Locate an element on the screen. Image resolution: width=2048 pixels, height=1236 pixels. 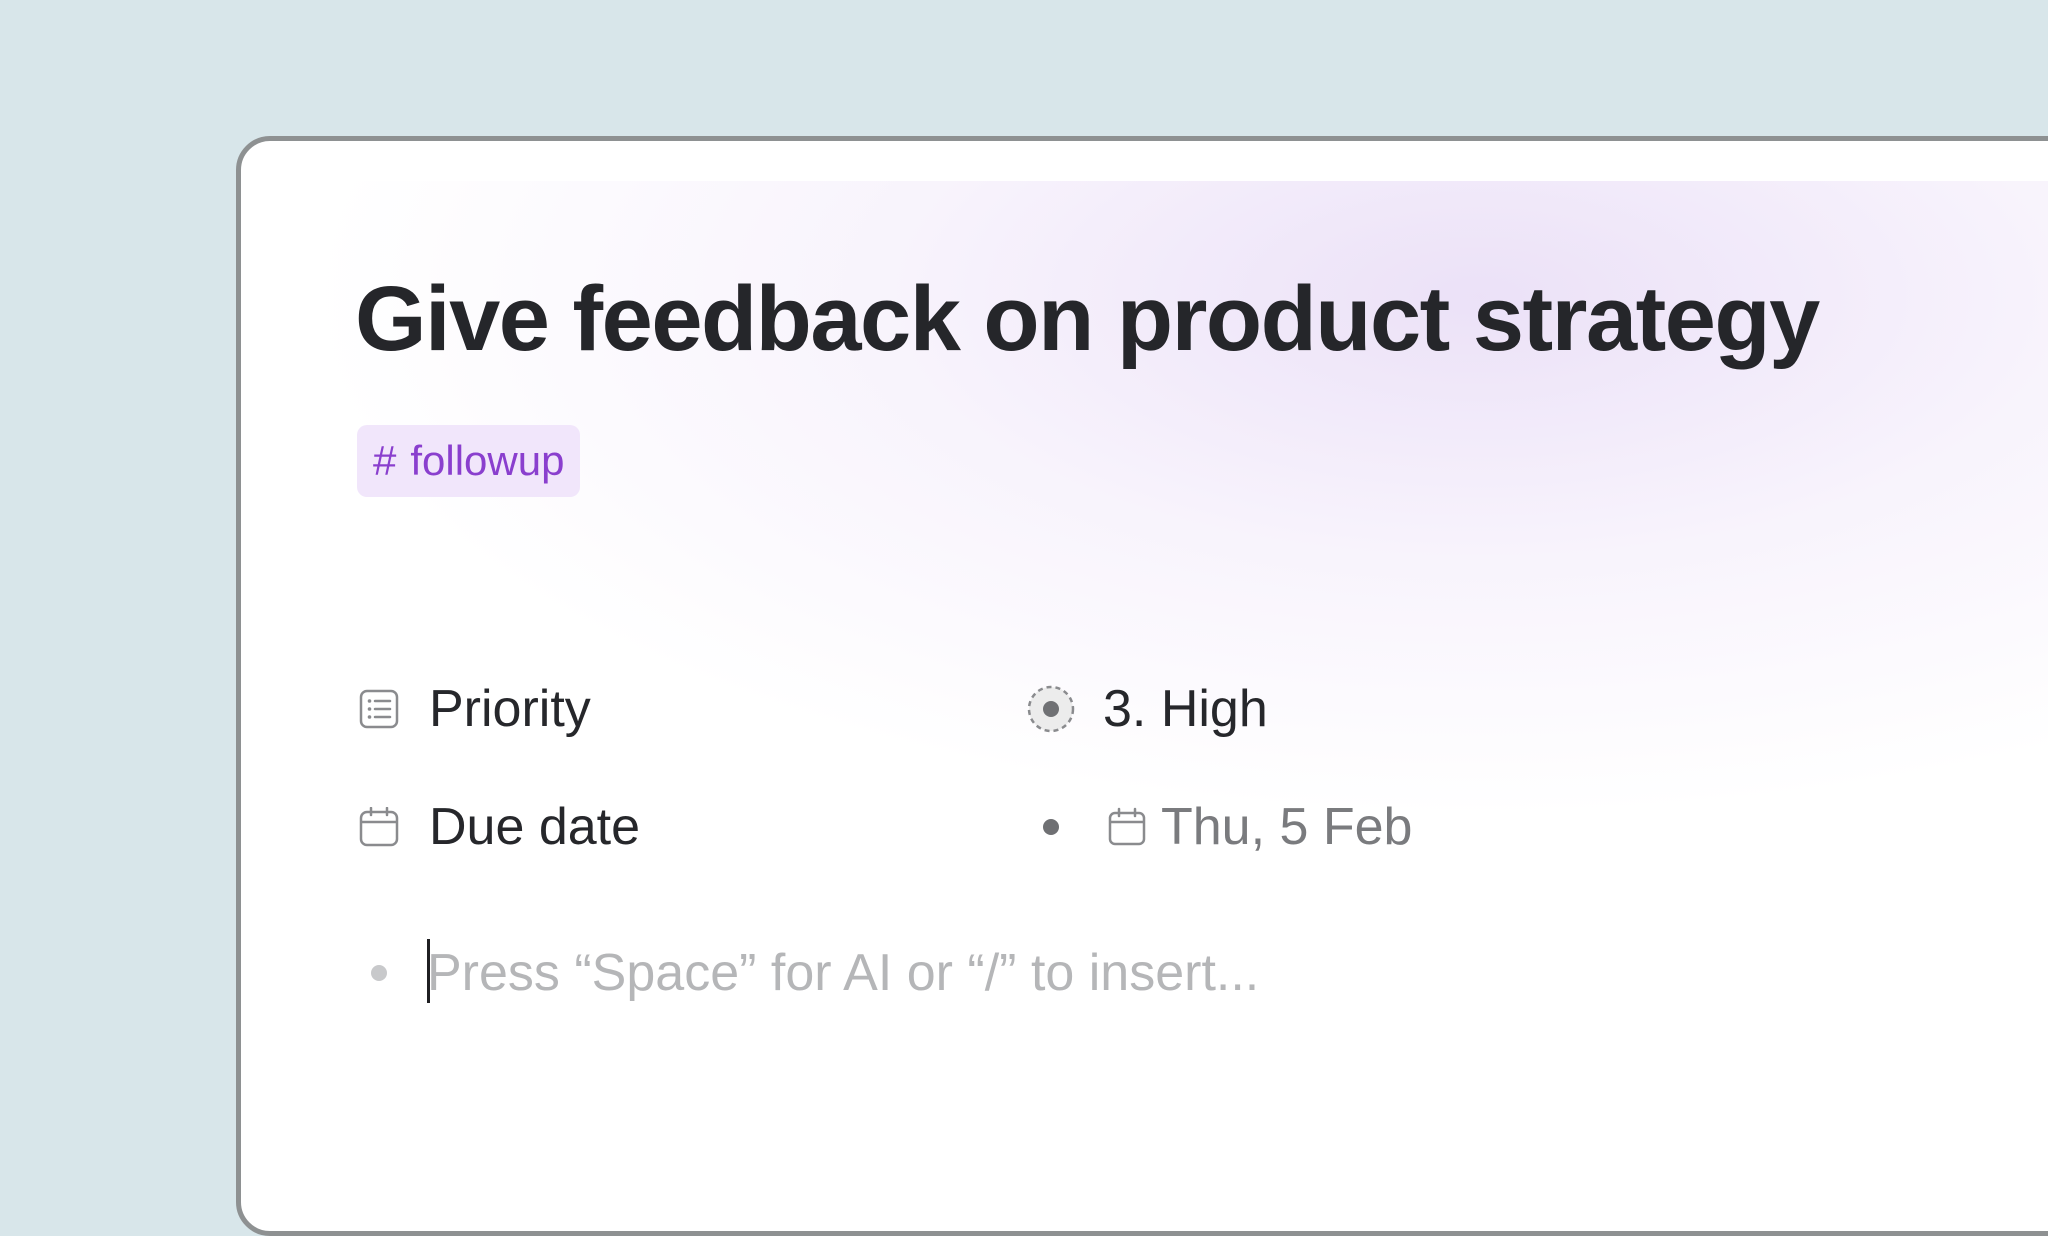
priority-value: 3. High is located at coordinates (1146, 709).